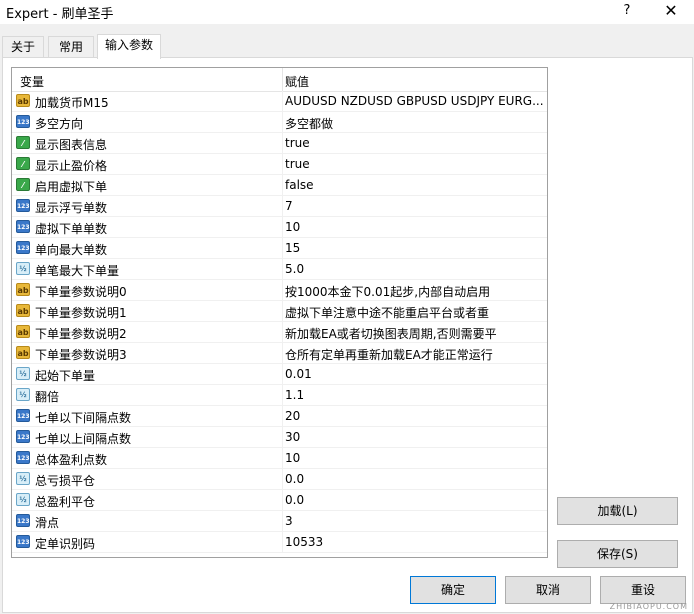 The width and height of the screenshot is (694, 614). I want to click on parameter-value: false, so click(414, 185).